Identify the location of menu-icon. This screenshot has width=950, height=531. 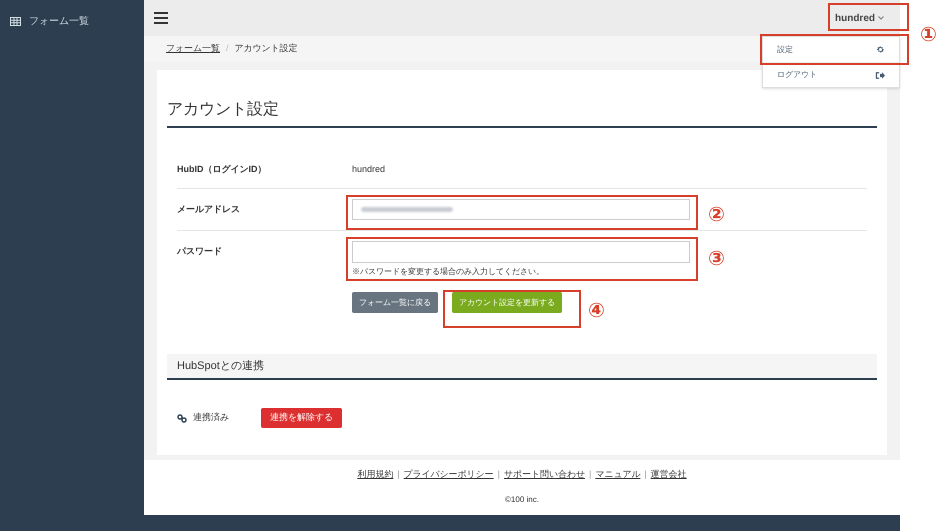
(161, 18).